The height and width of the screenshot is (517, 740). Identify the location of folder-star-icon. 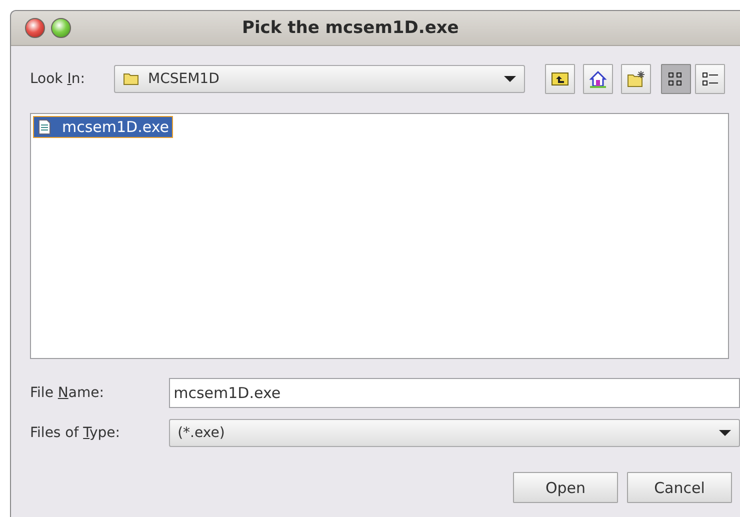
(636, 79).